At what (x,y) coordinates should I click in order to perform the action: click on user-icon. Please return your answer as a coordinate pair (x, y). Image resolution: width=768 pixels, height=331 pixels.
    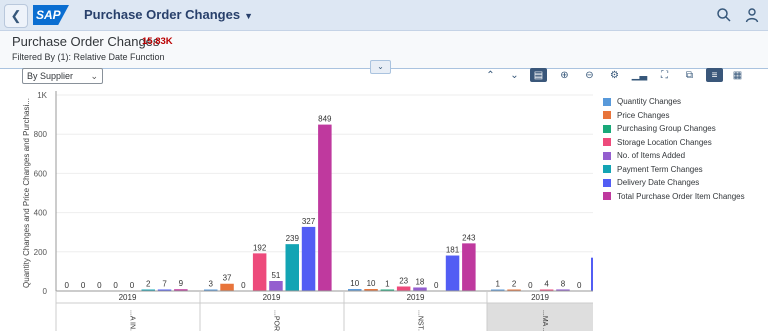
    Looking at the image, I should click on (752, 15).